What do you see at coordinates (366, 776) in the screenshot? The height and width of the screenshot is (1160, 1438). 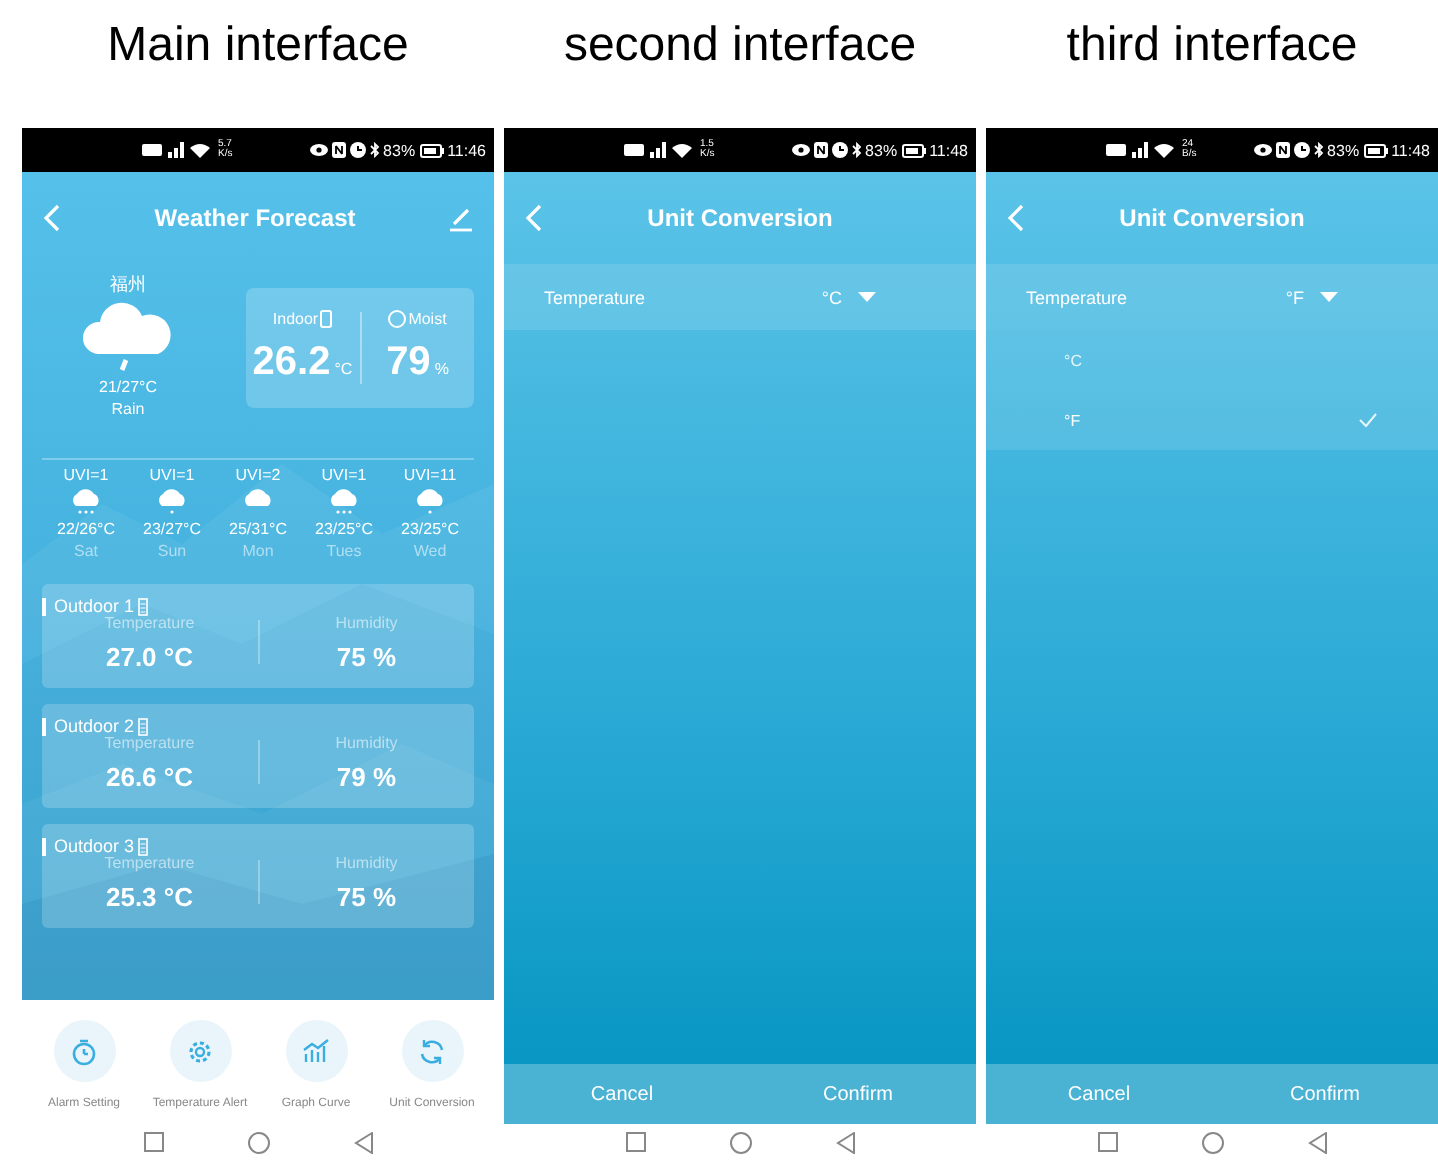 I see `outdoor-humidity: 79 %` at bounding box center [366, 776].